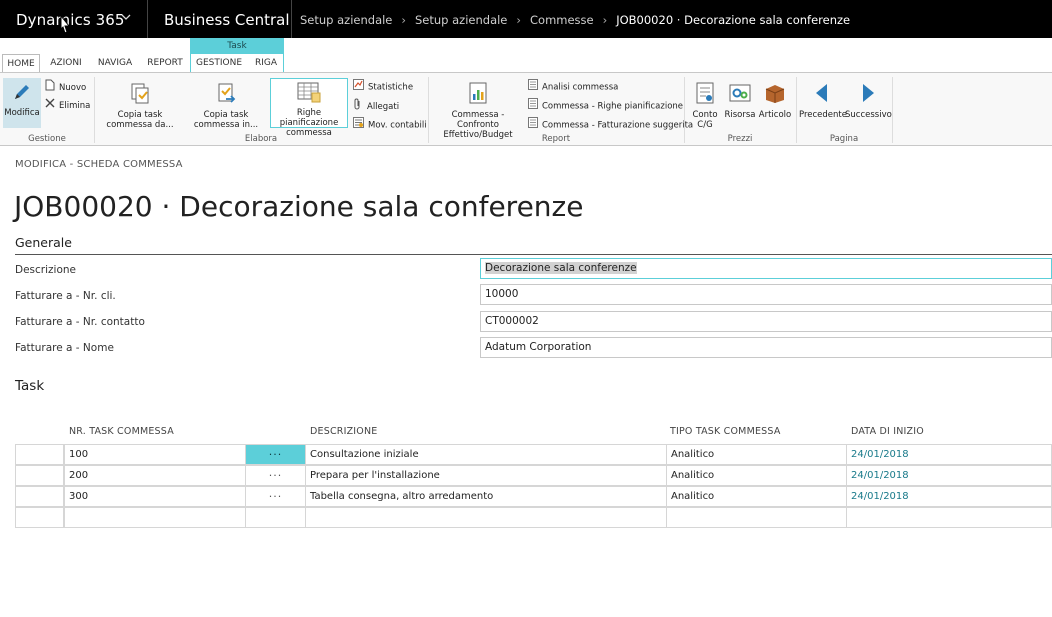 This screenshot has width=1052, height=617. What do you see at coordinates (740, 115) in the screenshot?
I see `risorsa-label: Risorsa` at bounding box center [740, 115].